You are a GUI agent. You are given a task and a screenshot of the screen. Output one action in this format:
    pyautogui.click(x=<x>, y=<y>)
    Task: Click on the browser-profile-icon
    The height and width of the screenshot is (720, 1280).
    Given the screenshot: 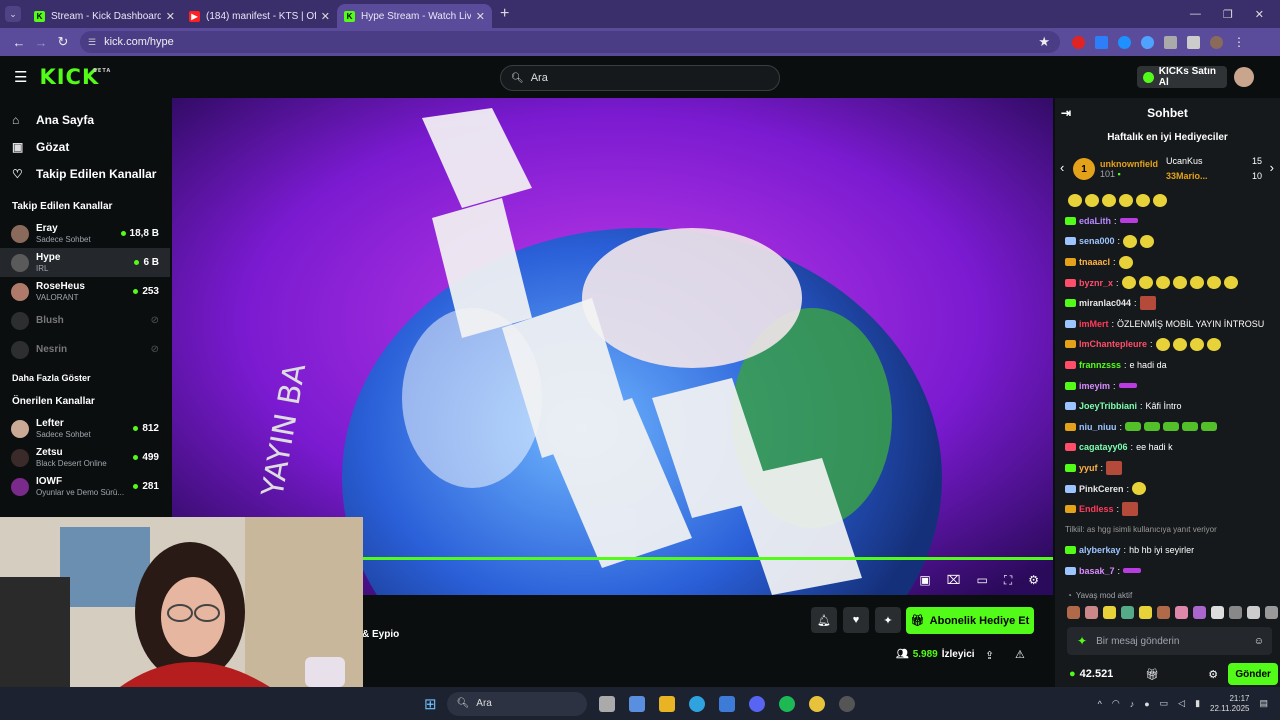 What is the action you would take?
    pyautogui.click(x=1216, y=42)
    